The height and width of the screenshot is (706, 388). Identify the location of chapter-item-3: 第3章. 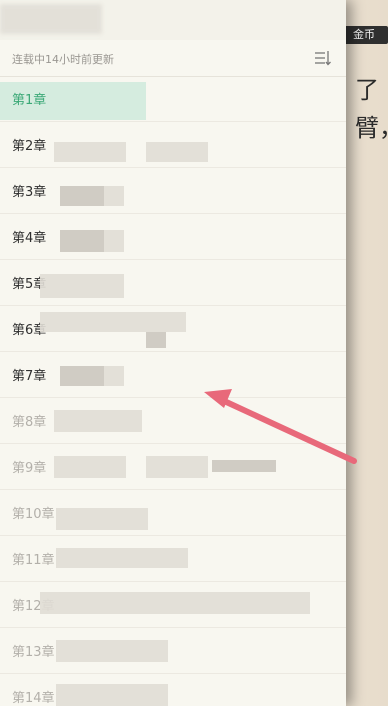
(173, 191).